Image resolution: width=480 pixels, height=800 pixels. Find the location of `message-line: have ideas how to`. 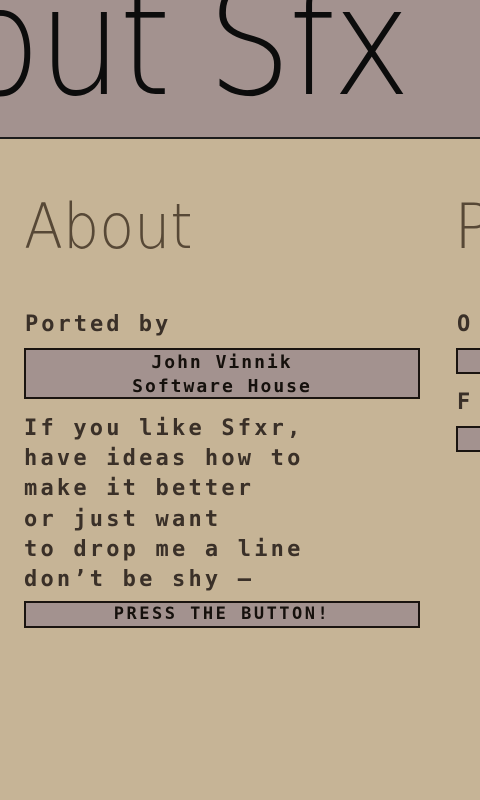

message-line: have ideas how to is located at coordinates (164, 459).